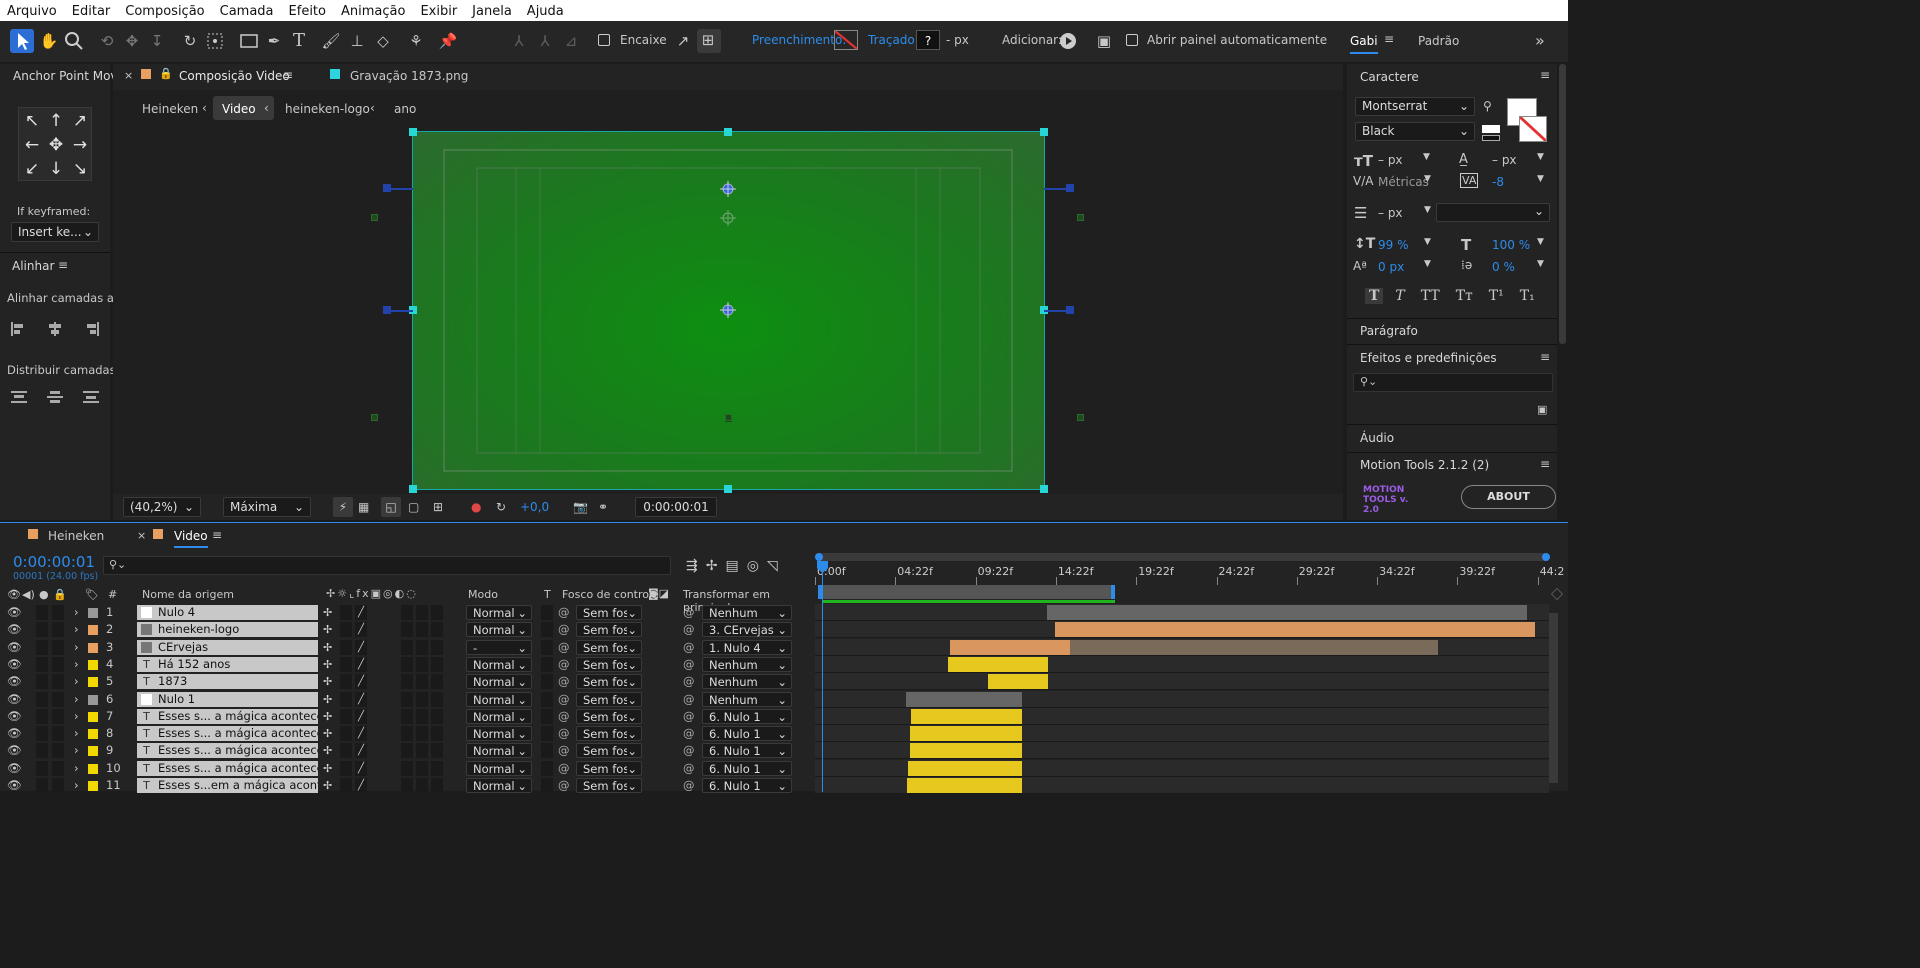 This screenshot has width=1920, height=968. Describe the element at coordinates (32, 169) in the screenshot. I see `anchor-bottom-left-icon: ↙` at that location.